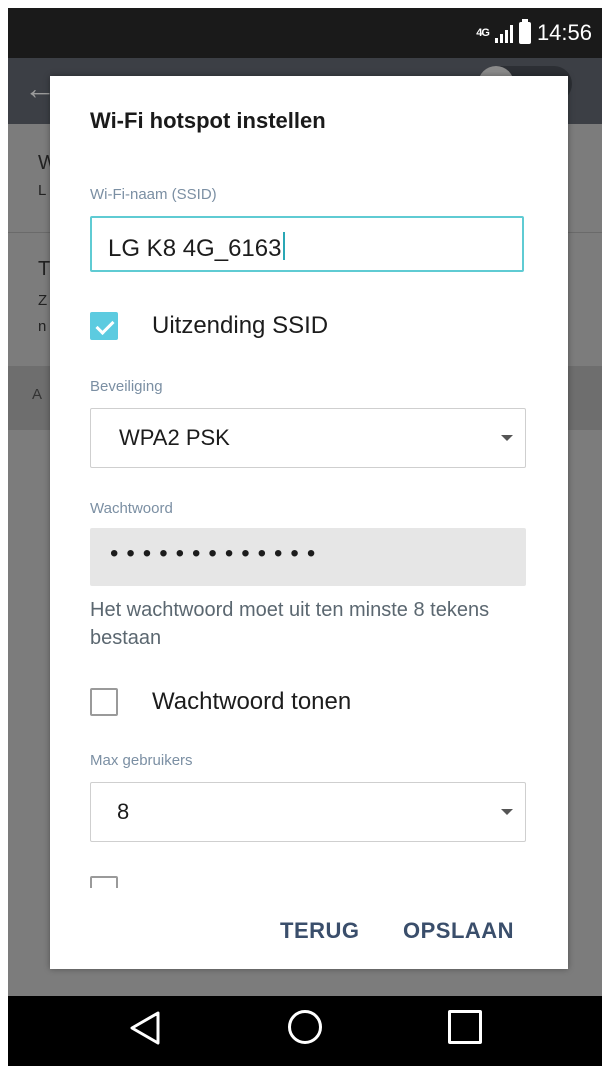 The width and height of the screenshot is (602, 1066). I want to click on background-text: n, so click(42, 326).